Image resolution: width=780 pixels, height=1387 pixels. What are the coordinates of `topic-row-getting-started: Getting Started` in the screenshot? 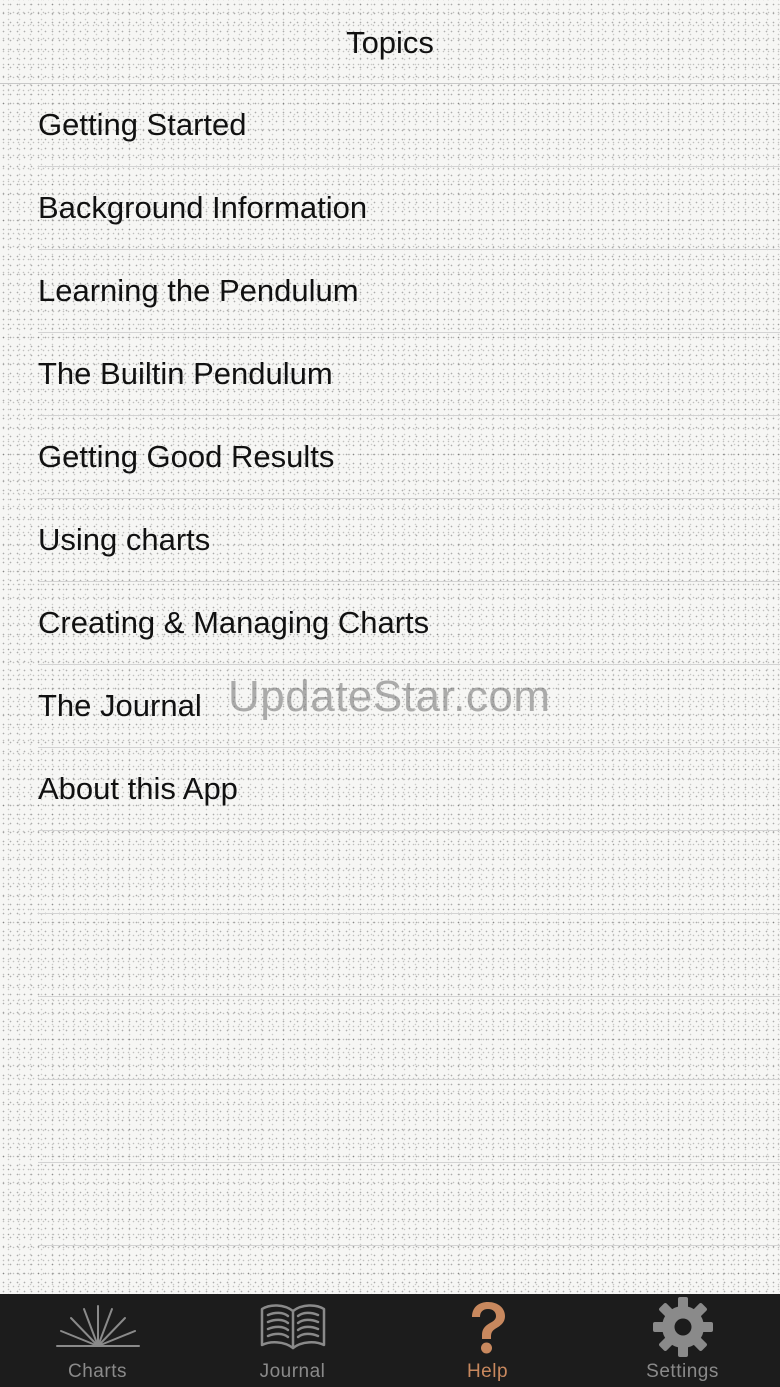 It's located at (409, 125).